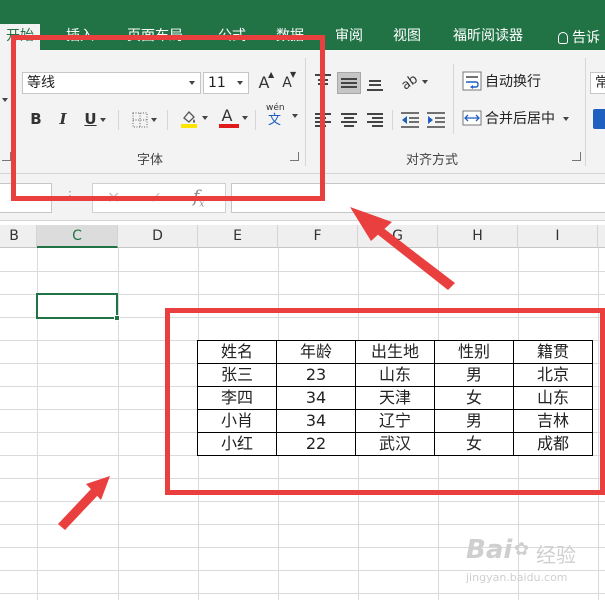 This screenshot has width=605, height=600. I want to click on paw-icon: ✿, so click(522, 549).